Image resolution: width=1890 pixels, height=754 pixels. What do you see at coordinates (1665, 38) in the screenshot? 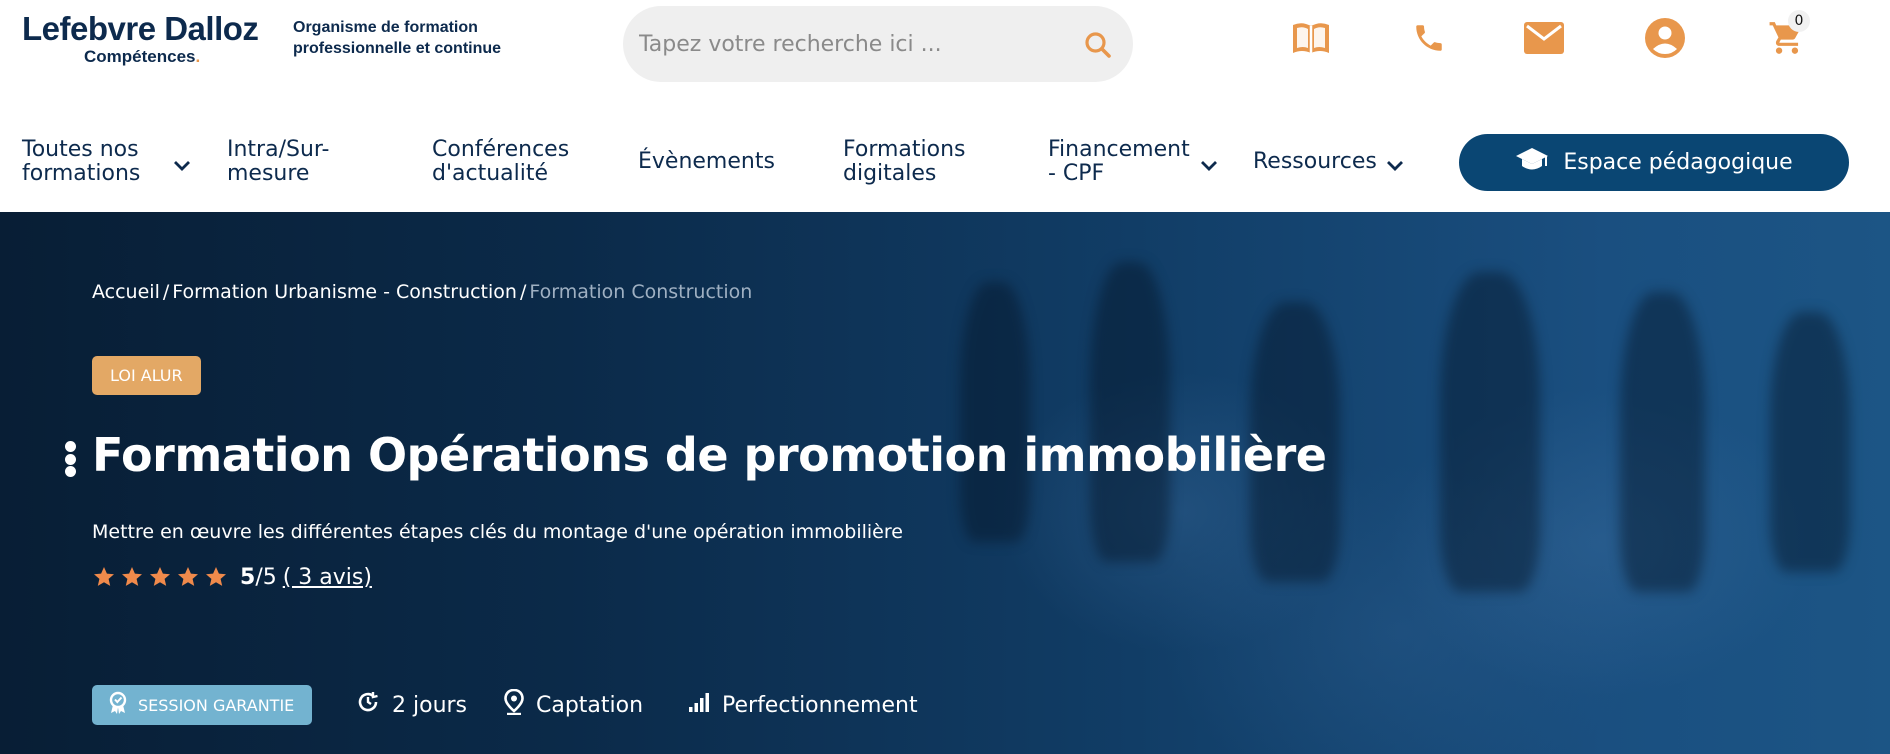
I see `account-icon` at bounding box center [1665, 38].